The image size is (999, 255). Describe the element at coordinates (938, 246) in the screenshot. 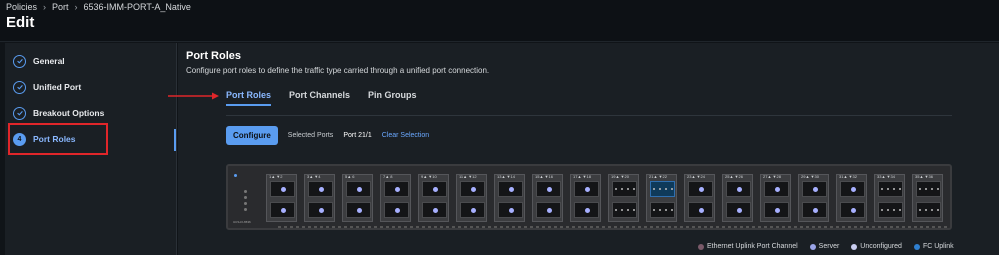

I see `legend-label: FC Uplink` at that location.